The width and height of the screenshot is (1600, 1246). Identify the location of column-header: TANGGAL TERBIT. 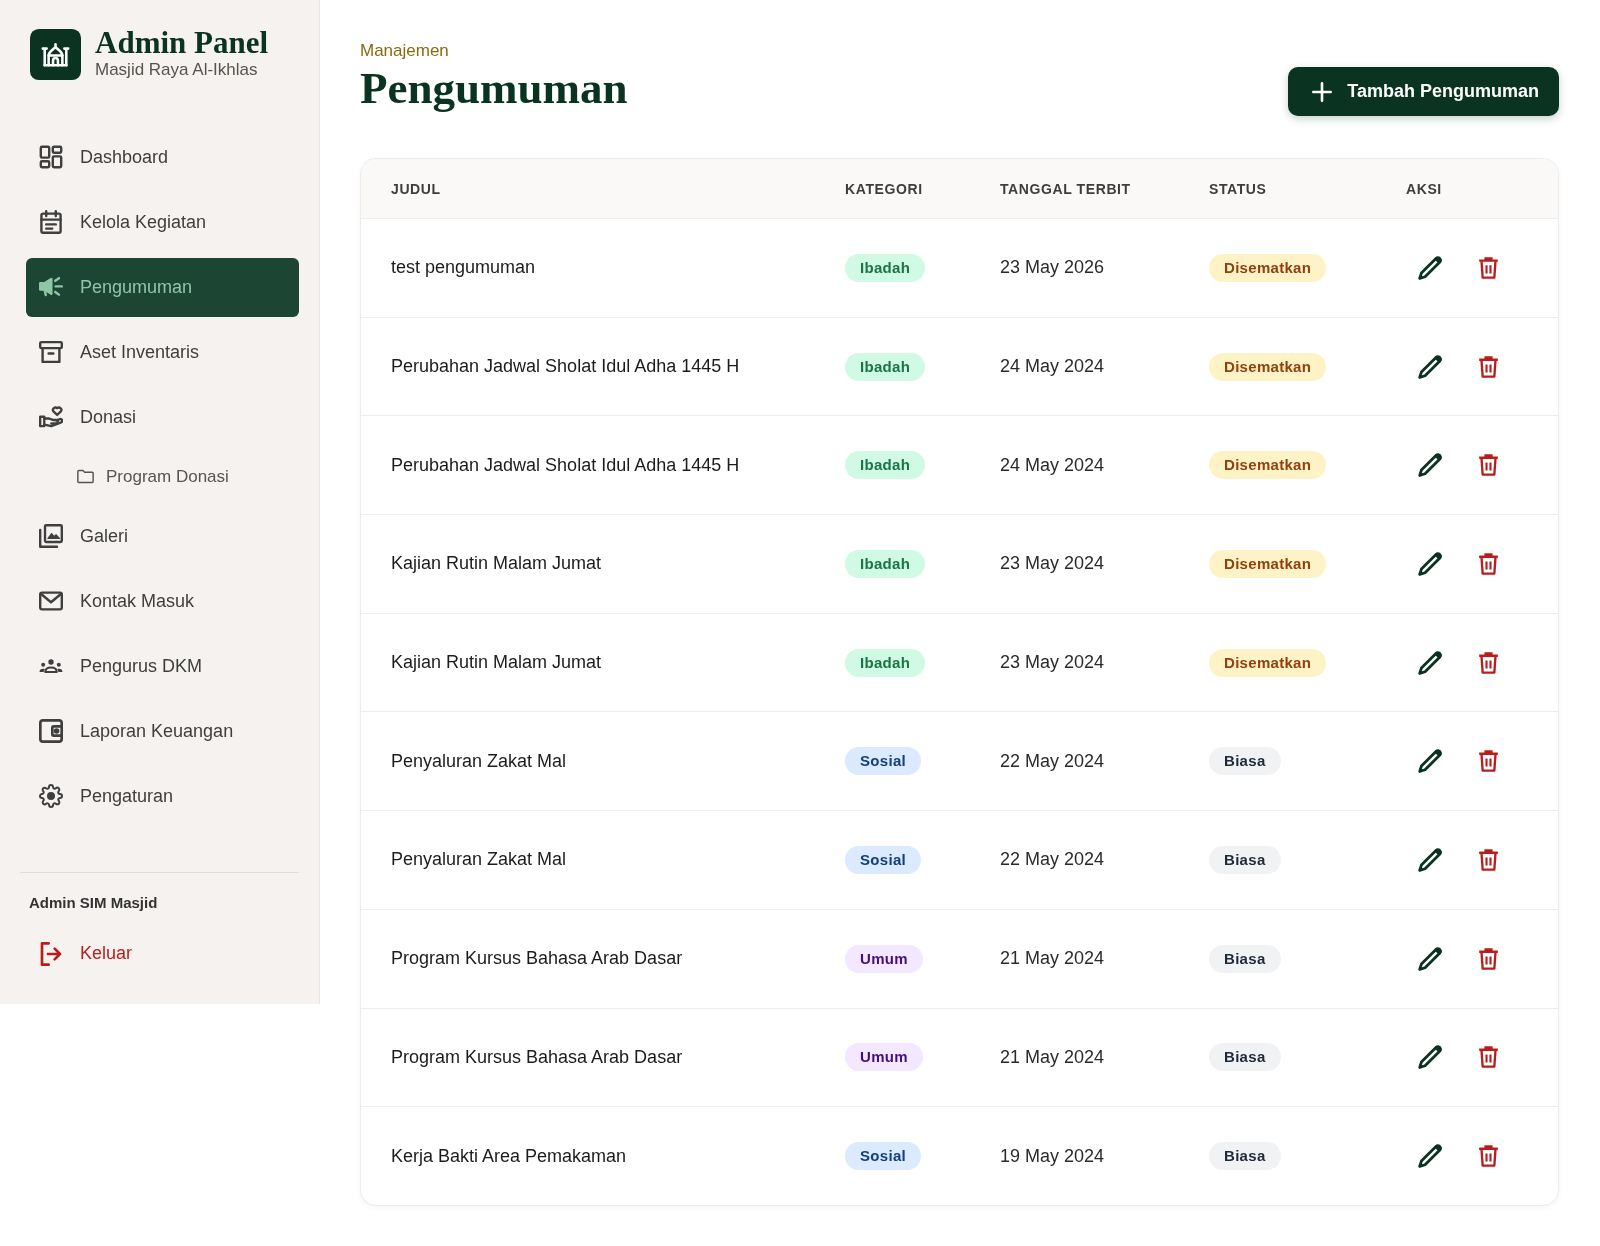
(1065, 188).